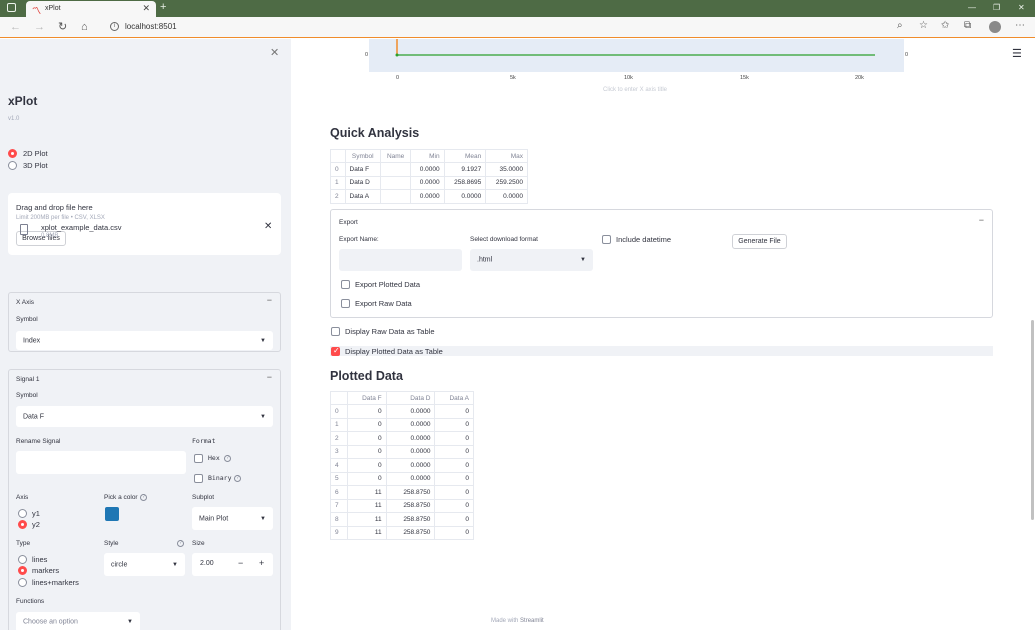  What do you see at coordinates (606, 239) in the screenshot?
I see `include-datetime-checkbox` at bounding box center [606, 239].